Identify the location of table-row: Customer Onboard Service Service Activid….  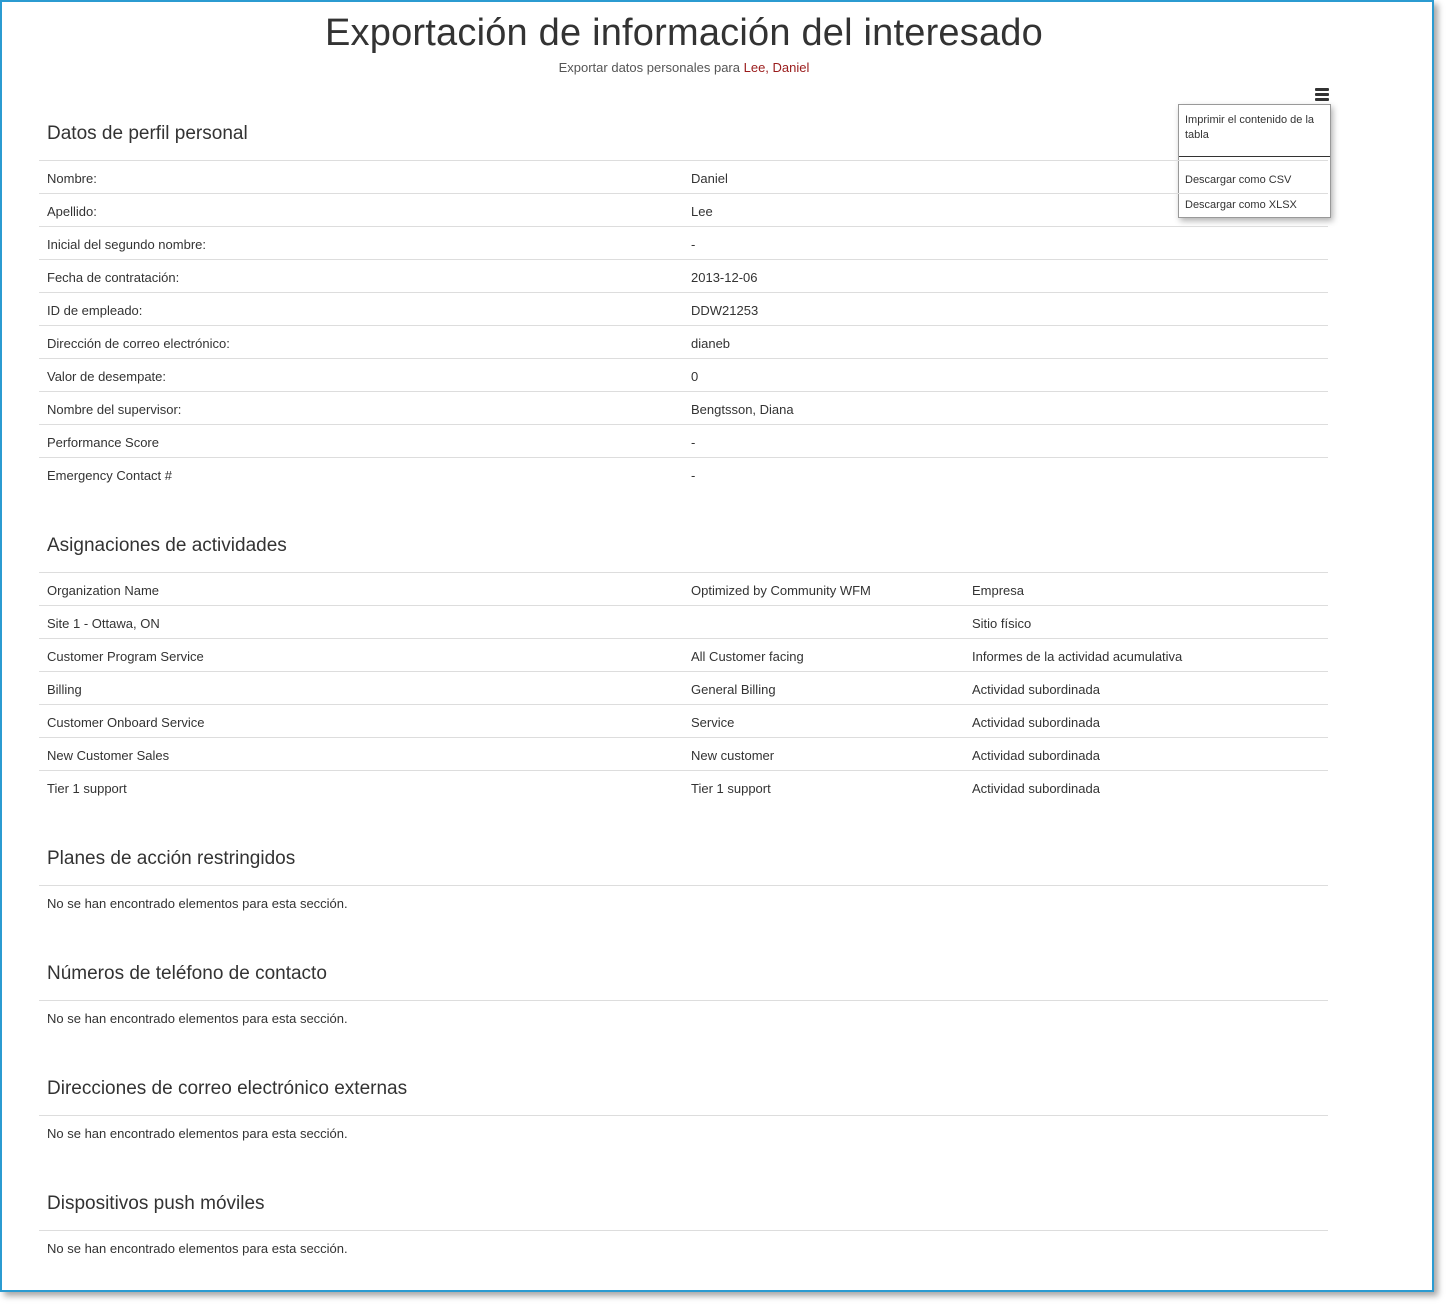
(683, 721).